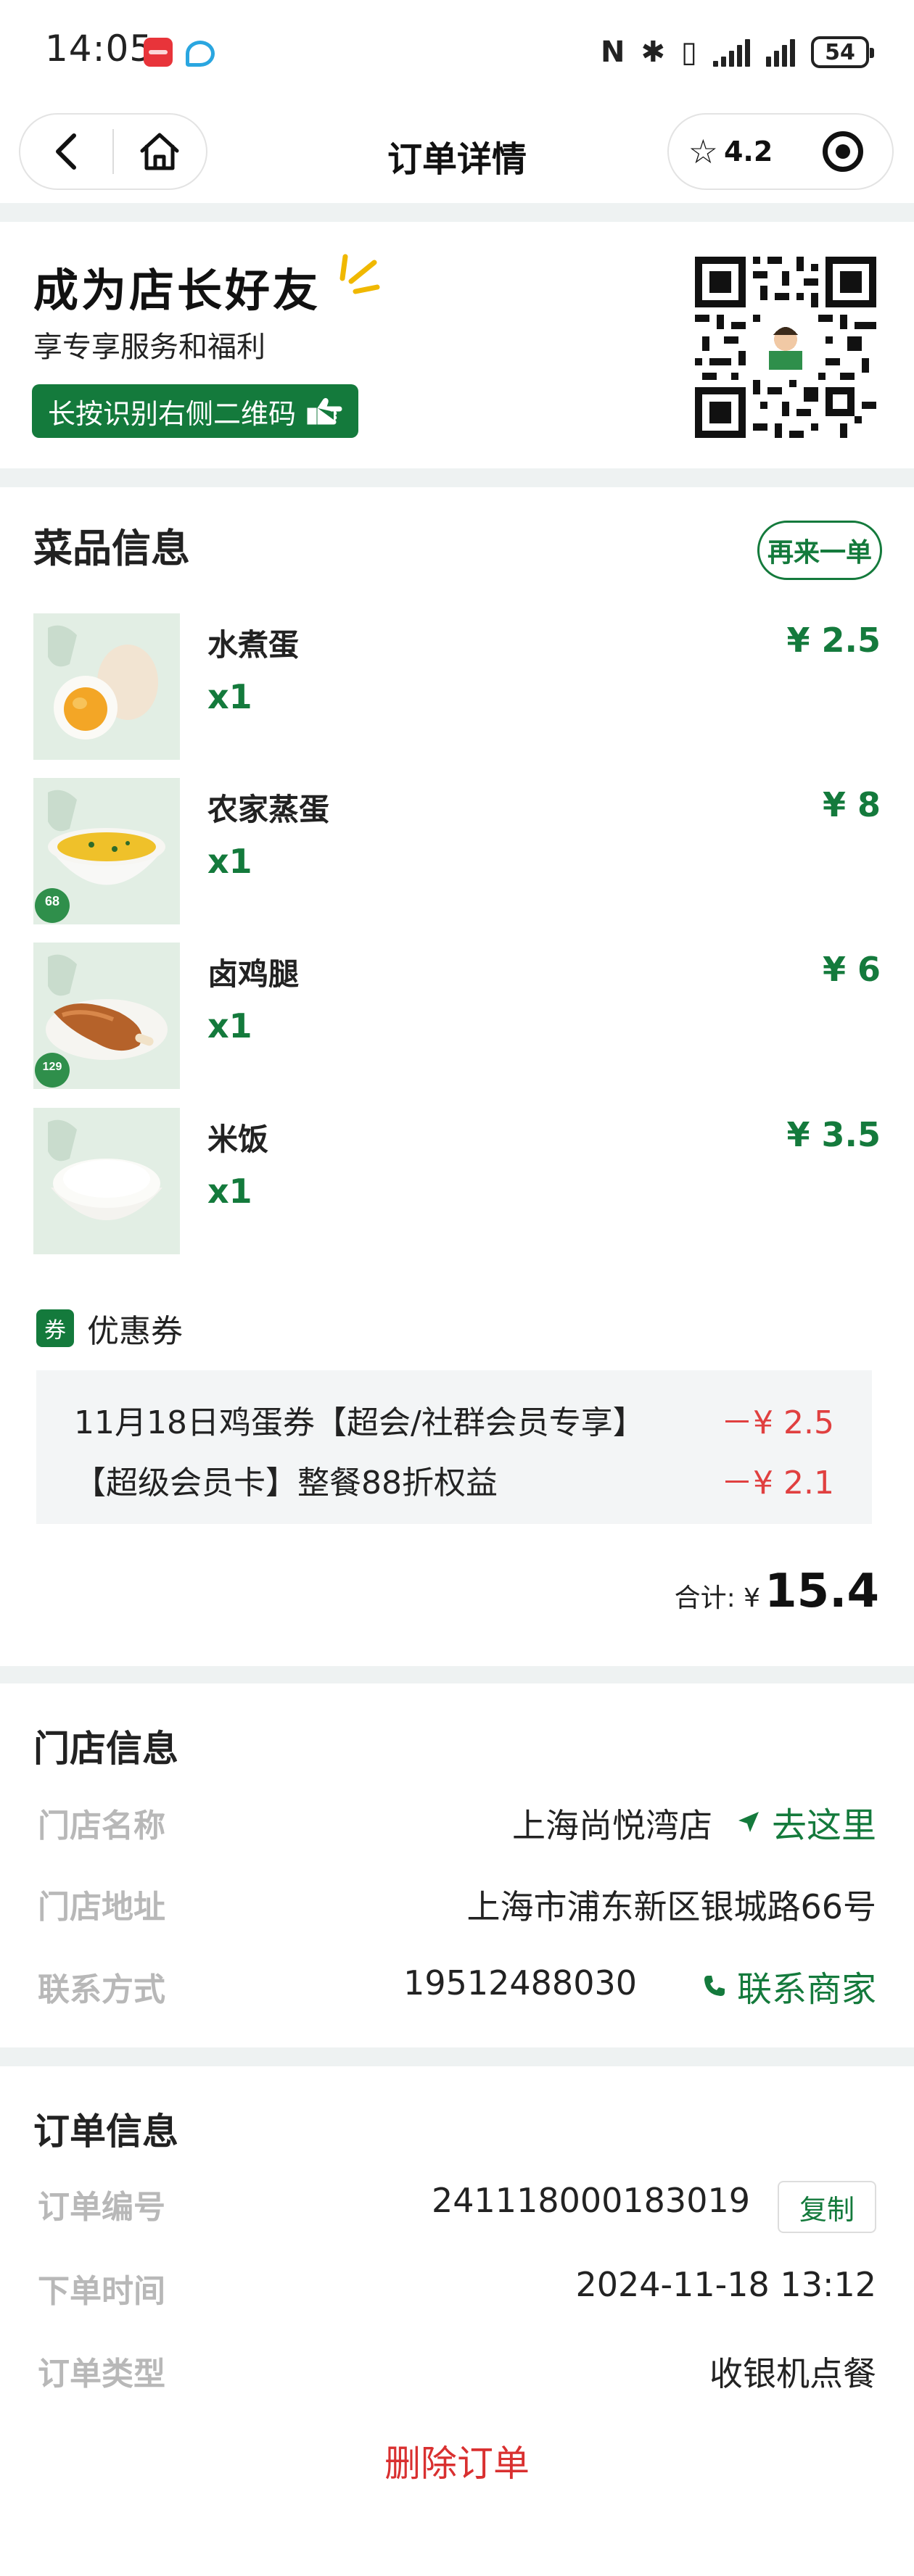 The height and width of the screenshot is (2576, 914). I want to click on rice-image, so click(106, 1181).